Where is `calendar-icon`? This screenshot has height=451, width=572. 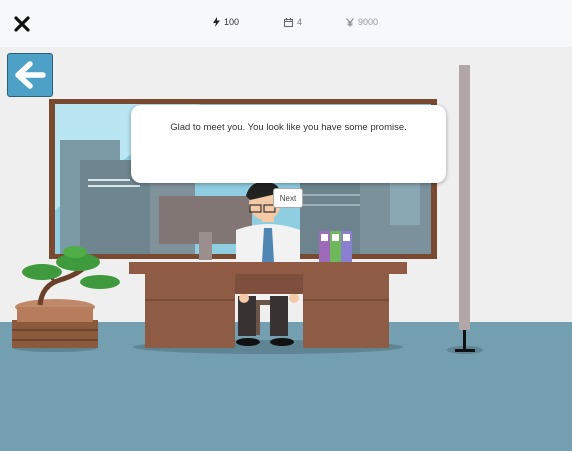 calendar-icon is located at coordinates (288, 22).